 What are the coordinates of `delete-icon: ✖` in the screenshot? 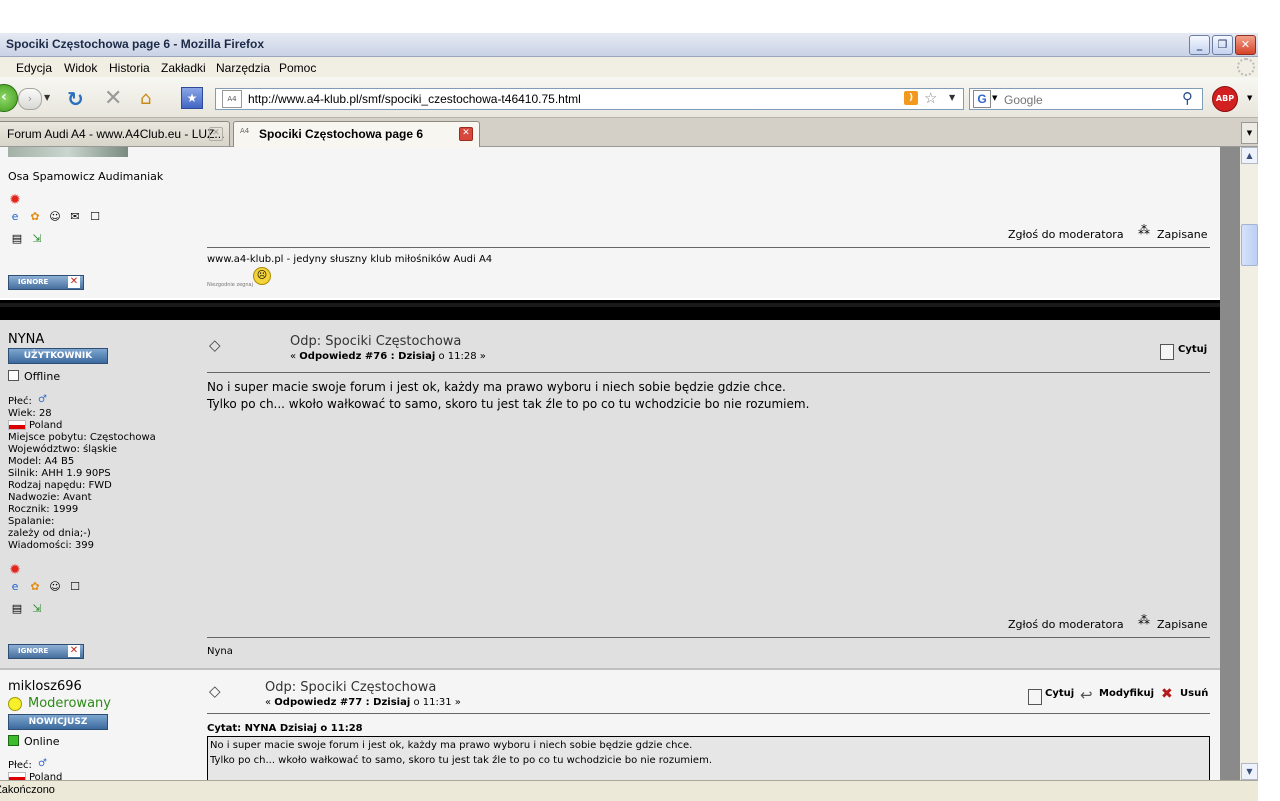 It's located at (1167, 694).